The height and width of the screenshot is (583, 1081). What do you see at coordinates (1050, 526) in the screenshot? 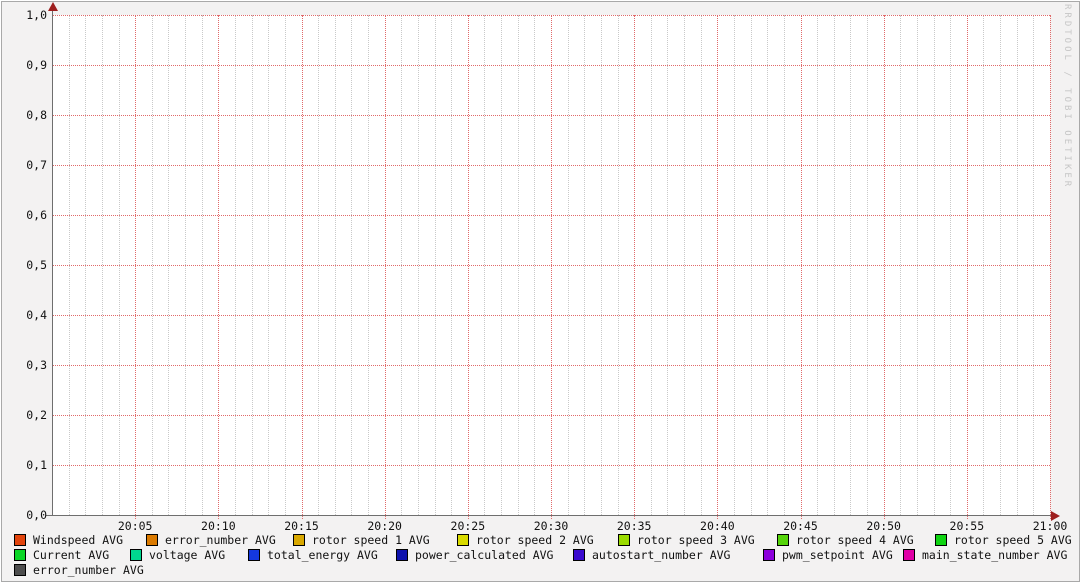
I see `x-tick-label: 21:00` at bounding box center [1050, 526].